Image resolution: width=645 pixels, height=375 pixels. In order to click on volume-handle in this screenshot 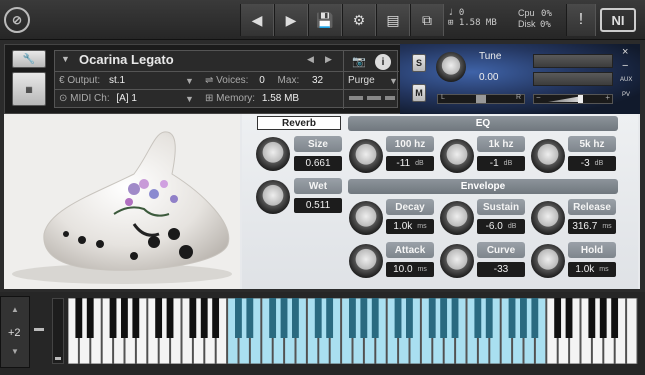, I will do `click(580, 99)`.